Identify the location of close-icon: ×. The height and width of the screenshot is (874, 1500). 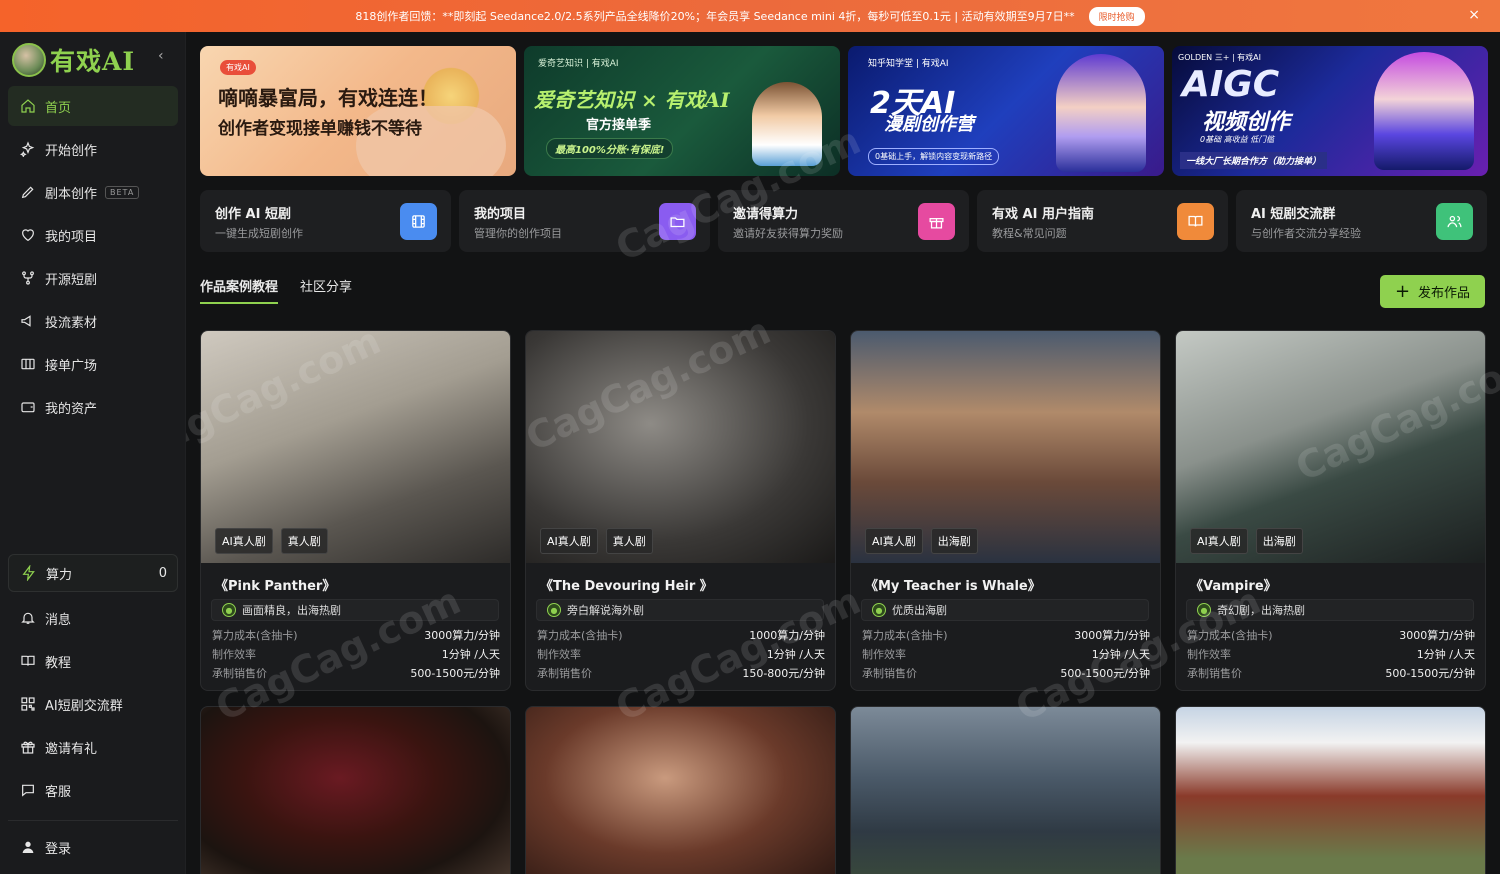
(1474, 15).